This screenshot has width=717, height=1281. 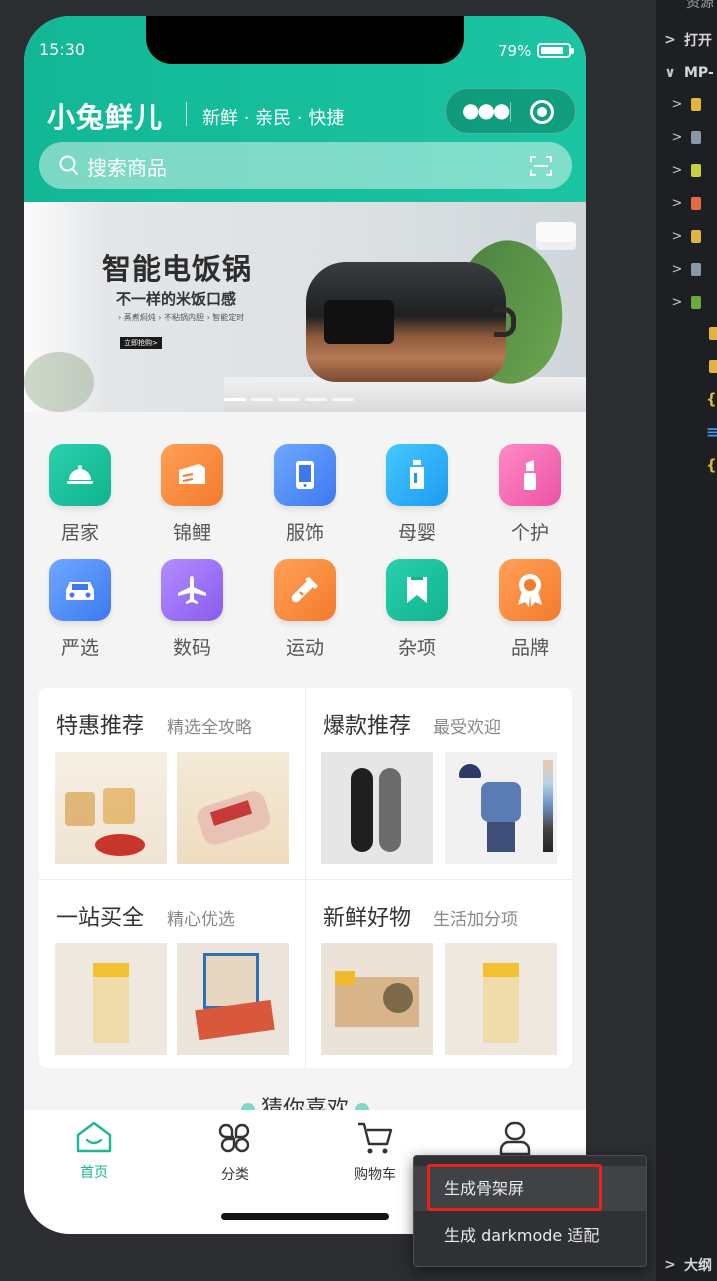 What do you see at coordinates (530, 494) in the screenshot?
I see `category-item: 个护` at bounding box center [530, 494].